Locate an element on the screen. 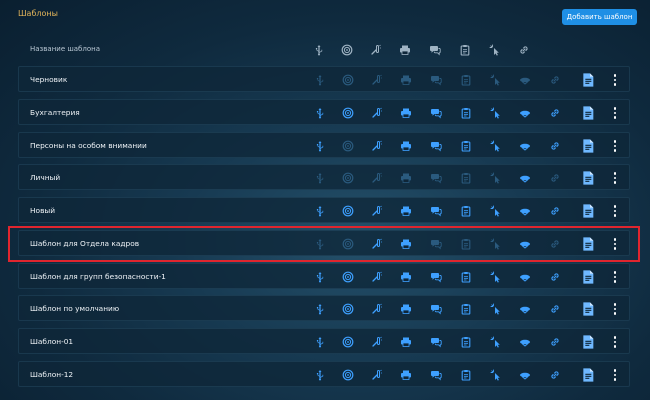 Image resolution: width=650 pixels, height=400 pixels. table-row: Шаблон-12 is located at coordinates (324, 374).